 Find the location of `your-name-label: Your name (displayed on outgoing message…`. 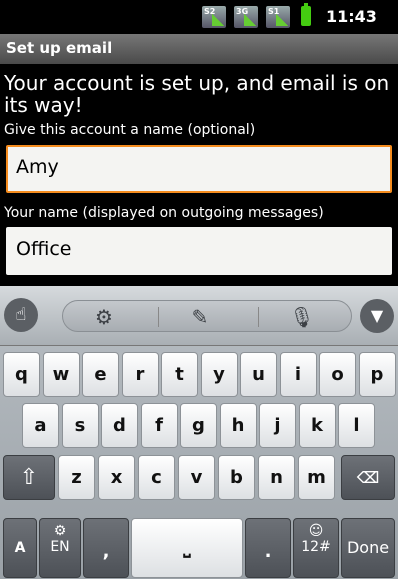

your-name-label: Your name (displayed on outgoing message… is located at coordinates (164, 213).